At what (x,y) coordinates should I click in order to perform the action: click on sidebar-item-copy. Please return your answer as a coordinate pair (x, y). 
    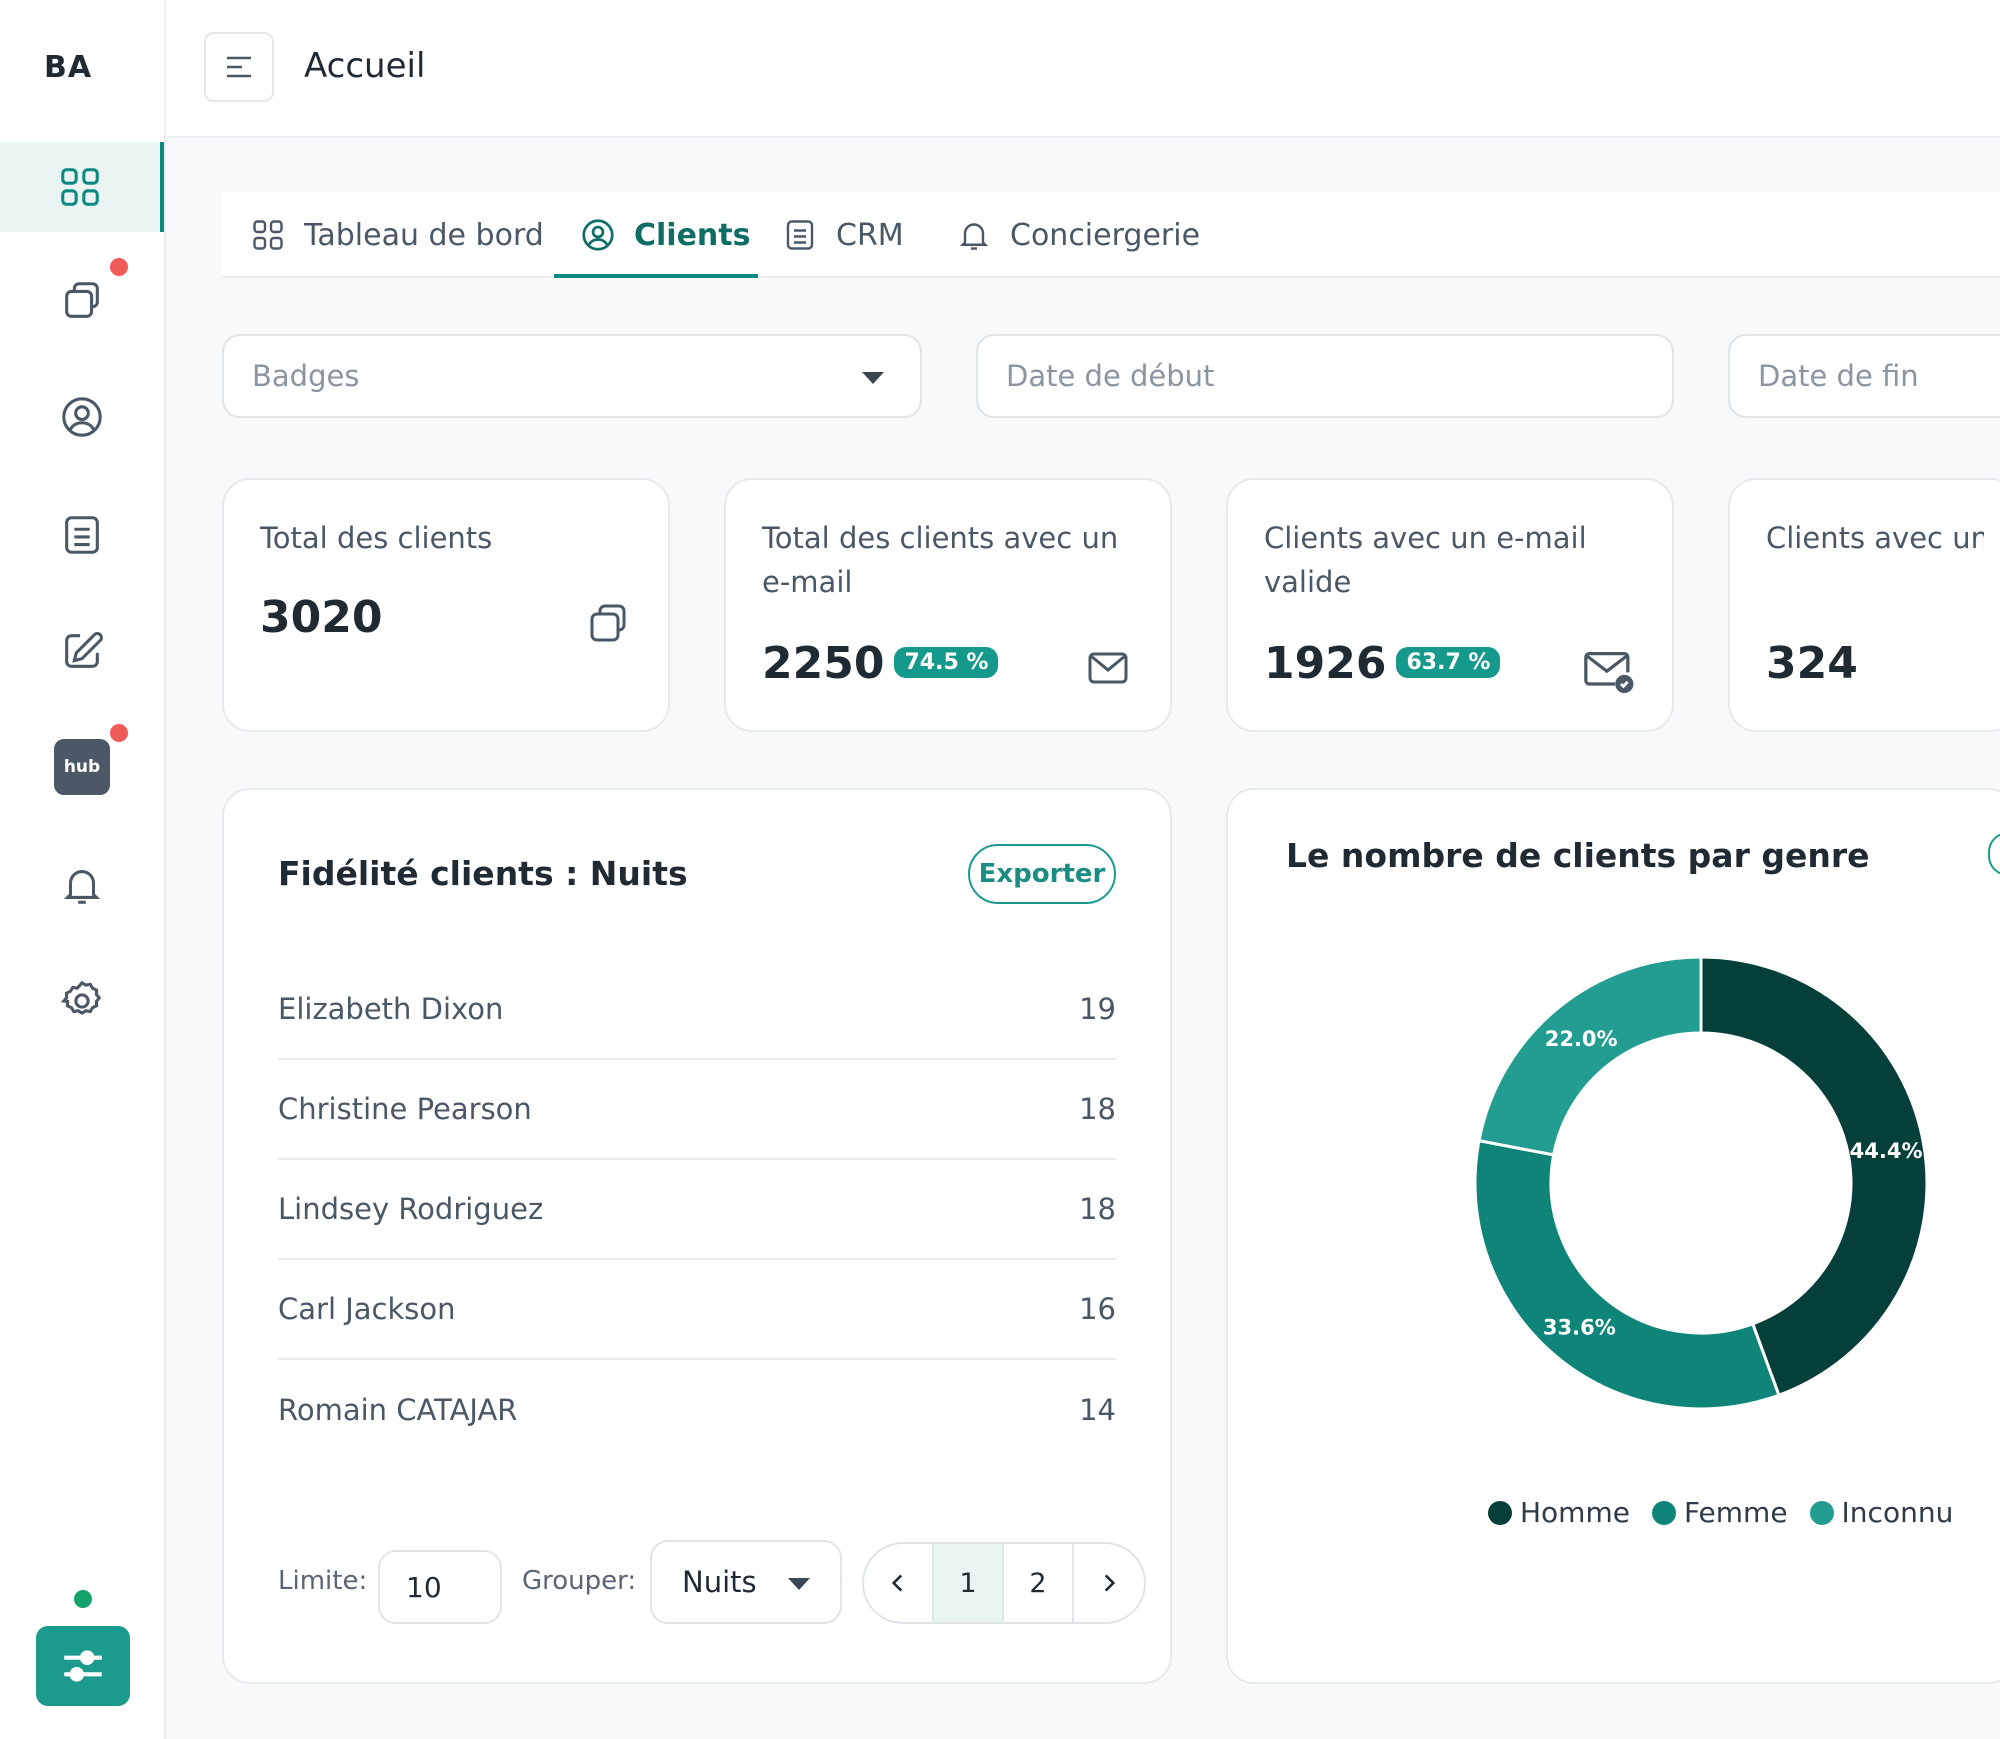
    Looking at the image, I should click on (82, 301).